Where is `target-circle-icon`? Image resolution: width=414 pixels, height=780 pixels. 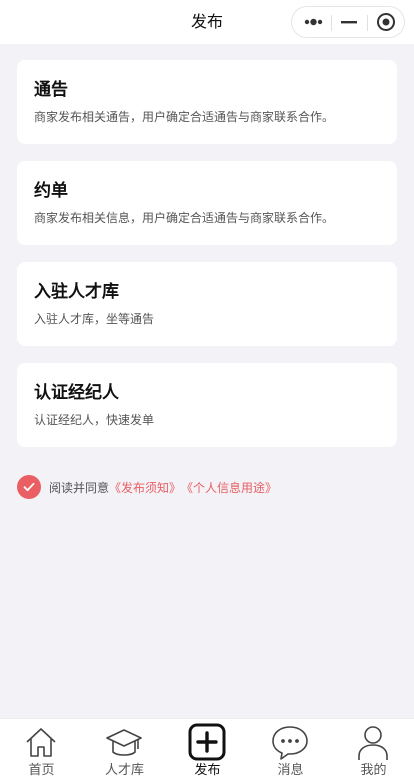
target-circle-icon is located at coordinates (386, 22).